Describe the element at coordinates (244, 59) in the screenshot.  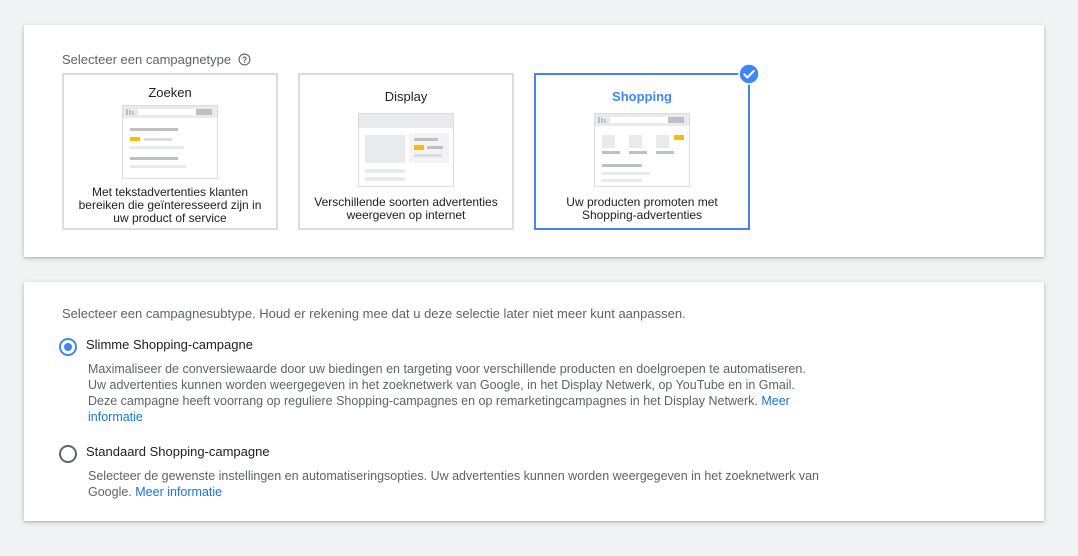
I see `help-circle-icon` at that location.